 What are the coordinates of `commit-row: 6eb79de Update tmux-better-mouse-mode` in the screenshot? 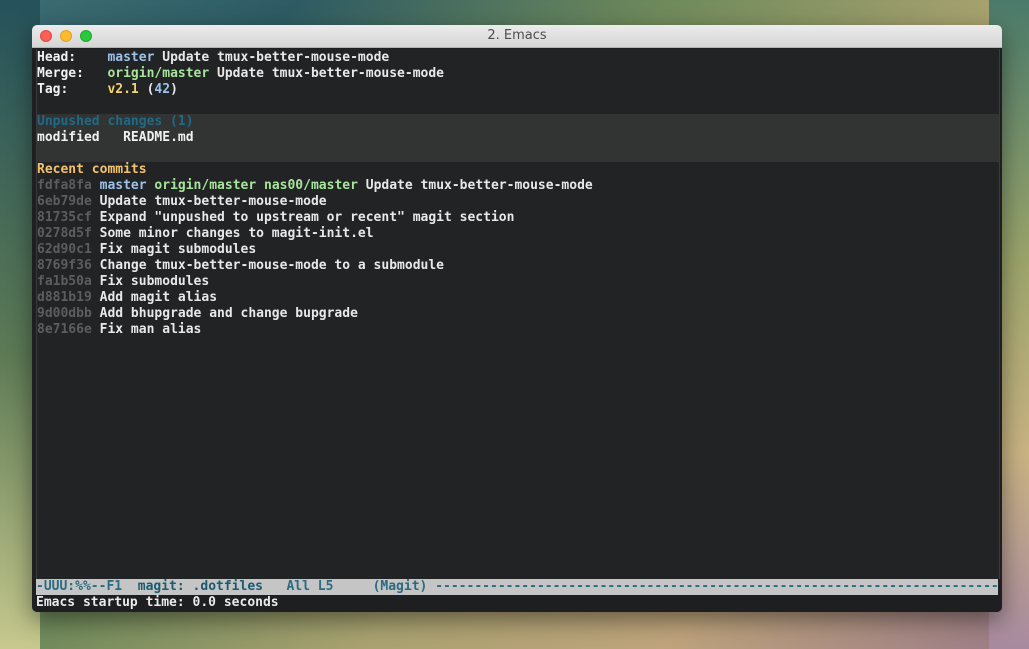 It's located at (182, 202).